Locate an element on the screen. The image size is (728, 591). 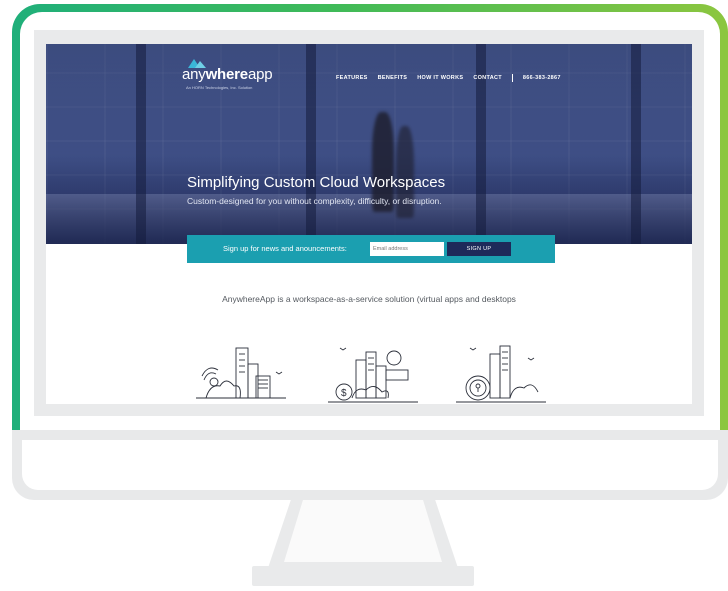
nav-item-benefits: BENEFITS is located at coordinates (393, 78).